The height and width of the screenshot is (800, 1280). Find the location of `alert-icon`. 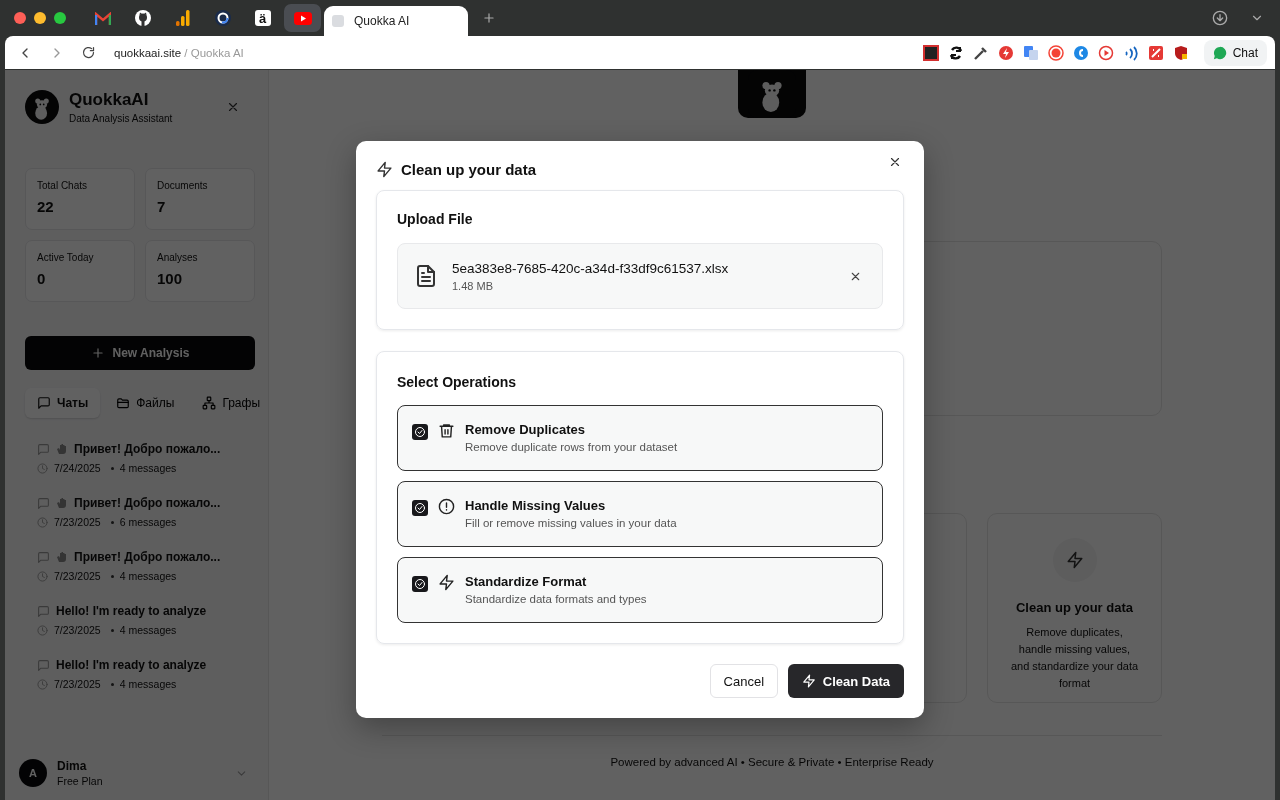

alert-icon is located at coordinates (446, 506).